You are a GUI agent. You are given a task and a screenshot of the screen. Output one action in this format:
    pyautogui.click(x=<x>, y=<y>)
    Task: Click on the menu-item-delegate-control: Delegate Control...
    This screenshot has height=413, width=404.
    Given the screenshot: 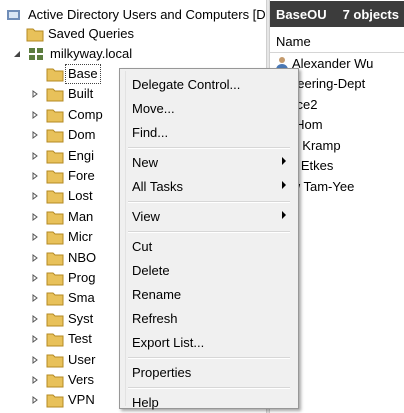 What is the action you would take?
    pyautogui.click(x=209, y=84)
    